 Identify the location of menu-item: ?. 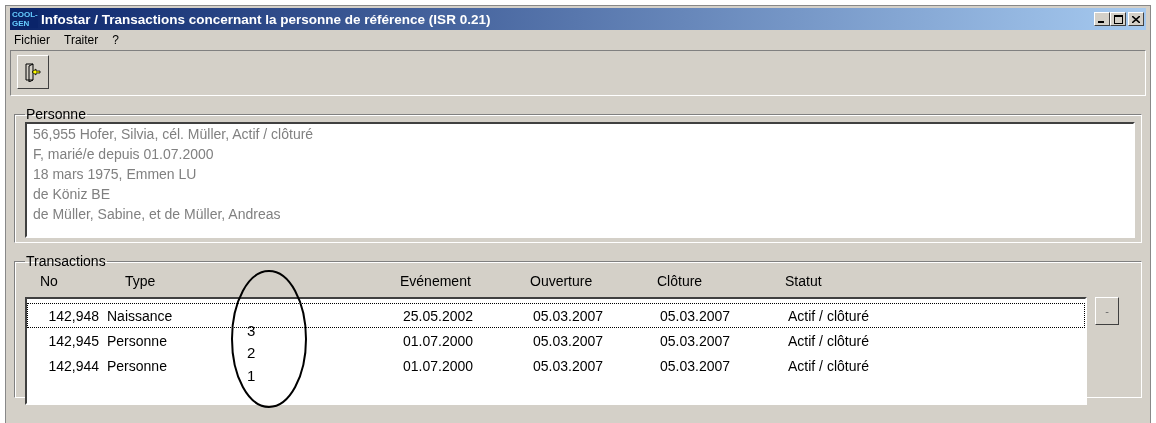
(115, 40).